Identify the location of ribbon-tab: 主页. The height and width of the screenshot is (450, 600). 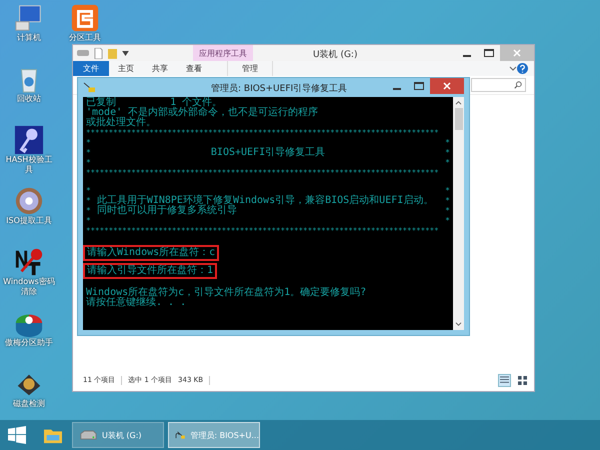
(126, 68).